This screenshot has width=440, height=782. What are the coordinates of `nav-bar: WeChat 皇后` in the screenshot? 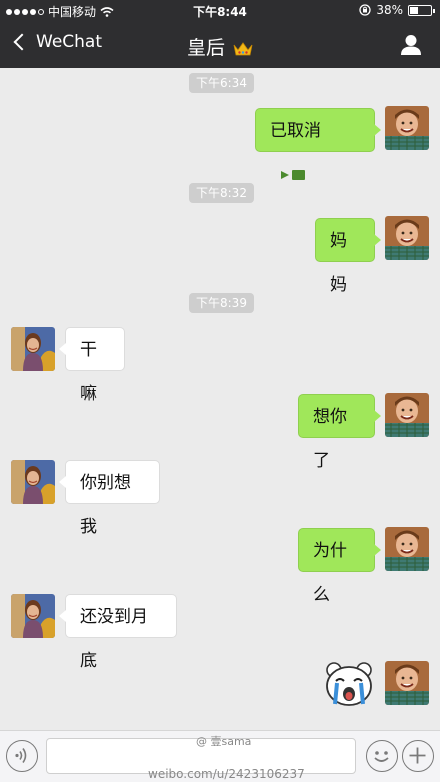 It's located at (220, 45).